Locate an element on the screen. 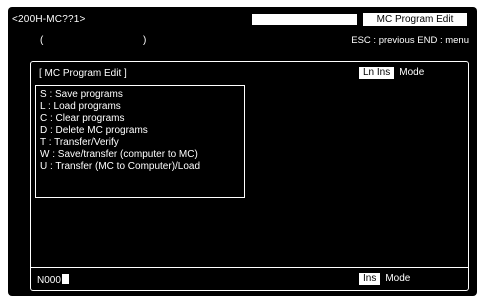 The height and width of the screenshot is (304, 485). key-hint: ESC : previous END : menu is located at coordinates (410, 40).